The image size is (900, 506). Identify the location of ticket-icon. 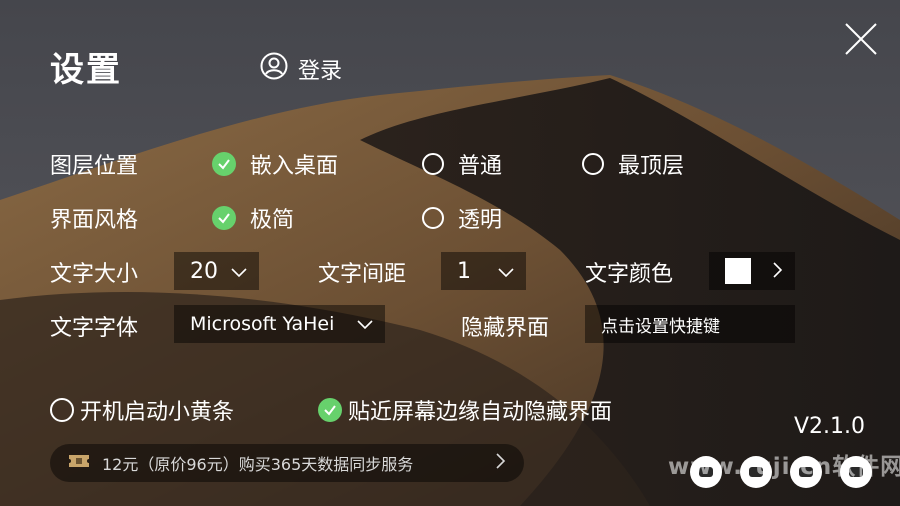
(79, 463).